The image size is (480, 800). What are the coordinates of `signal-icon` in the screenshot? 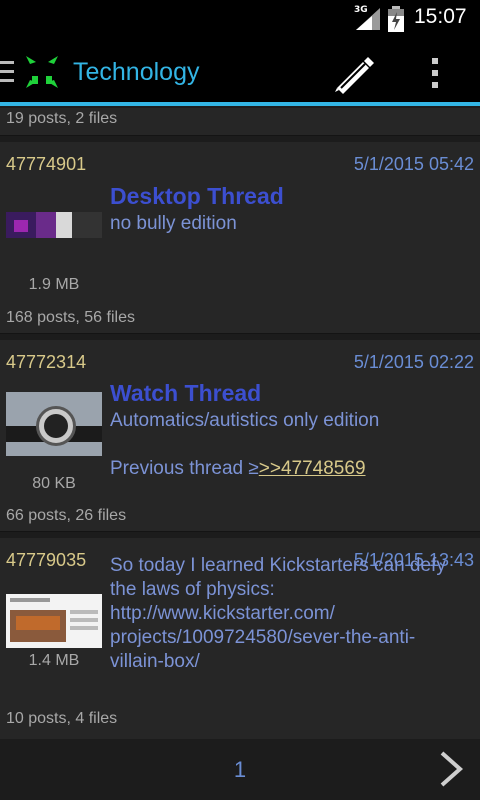 It's located at (368, 19).